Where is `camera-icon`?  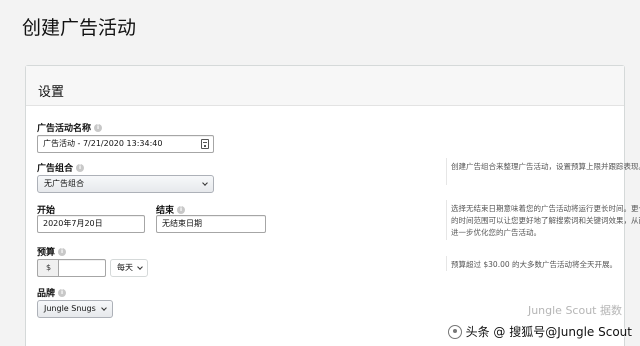 camera-icon is located at coordinates (454, 331).